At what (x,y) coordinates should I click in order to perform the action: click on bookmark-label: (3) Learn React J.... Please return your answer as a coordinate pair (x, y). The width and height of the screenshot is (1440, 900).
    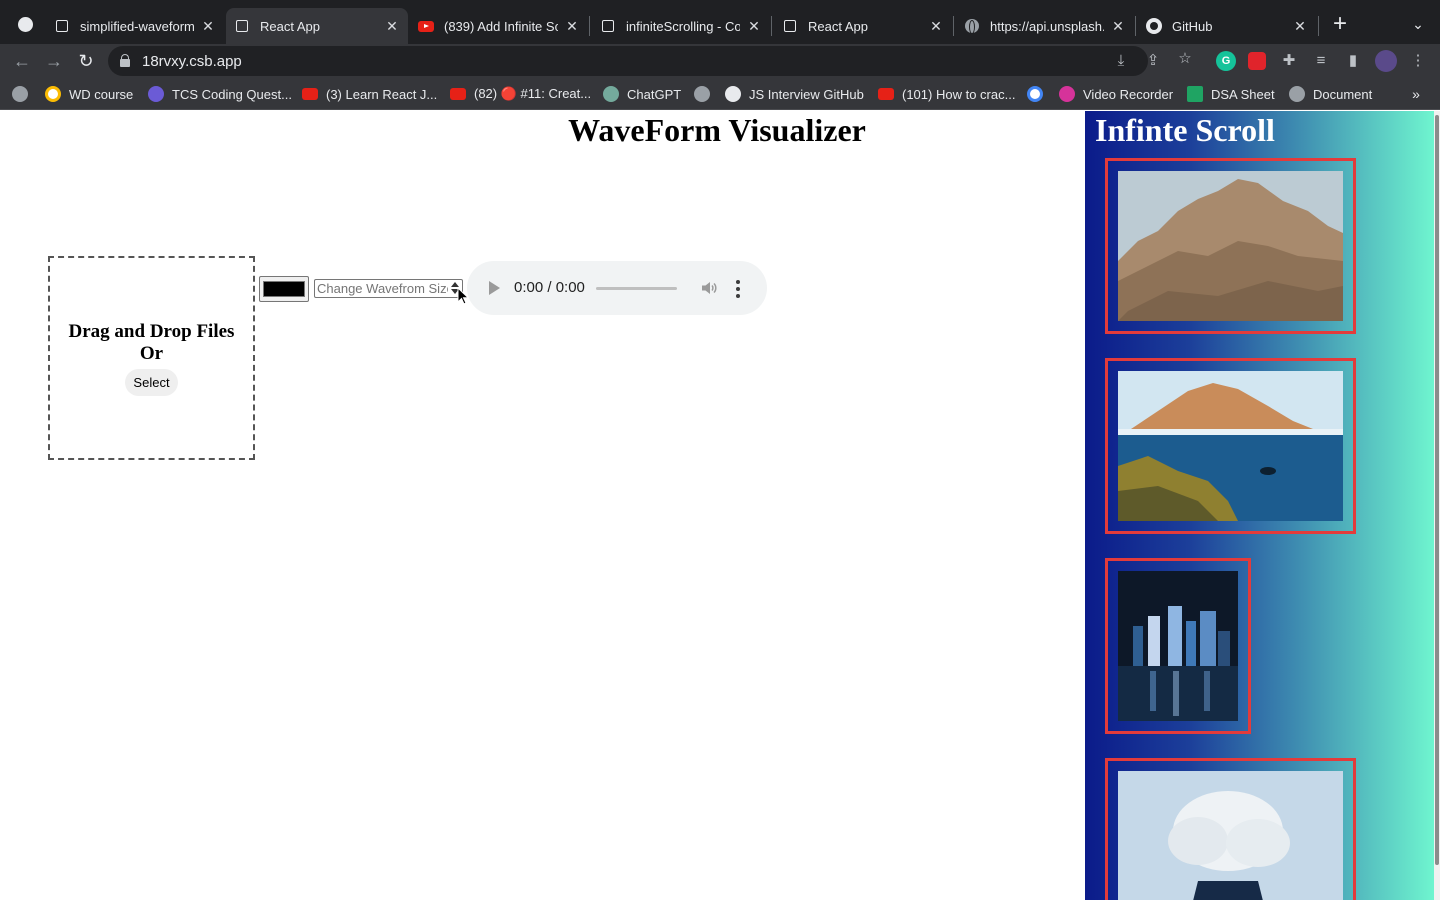
    Looking at the image, I should click on (382, 94).